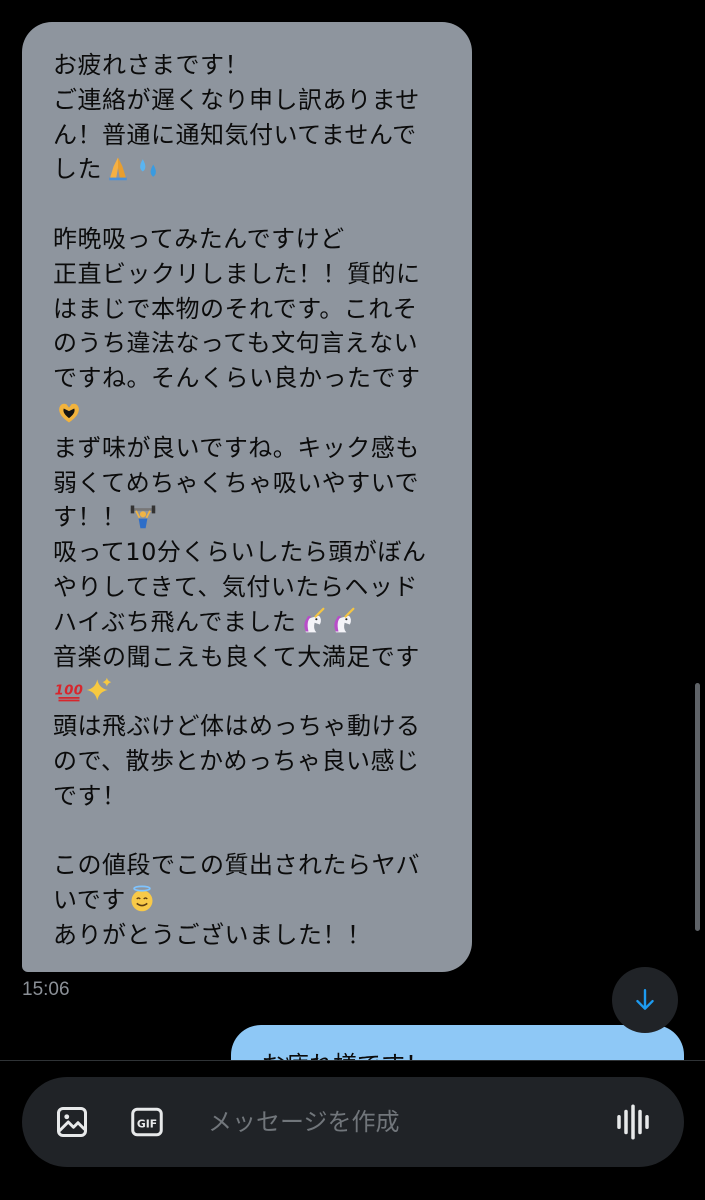 Image resolution: width=705 pixels, height=1200 pixels. I want to click on message-line: 頭は飛ぶけど体はめっちゃ動ける, so click(252, 726).